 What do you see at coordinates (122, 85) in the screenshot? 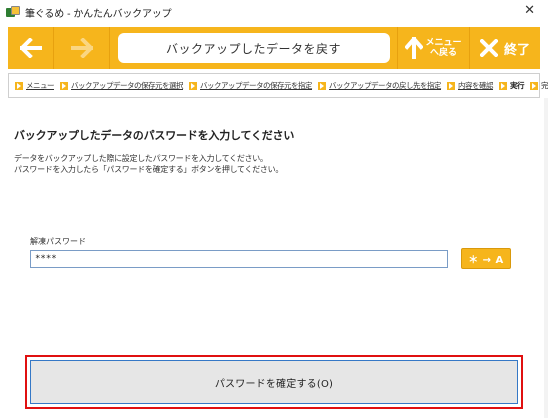
I see `breadcrumb-step-select-source: バックアップデータの保存元を選択` at bounding box center [122, 85].